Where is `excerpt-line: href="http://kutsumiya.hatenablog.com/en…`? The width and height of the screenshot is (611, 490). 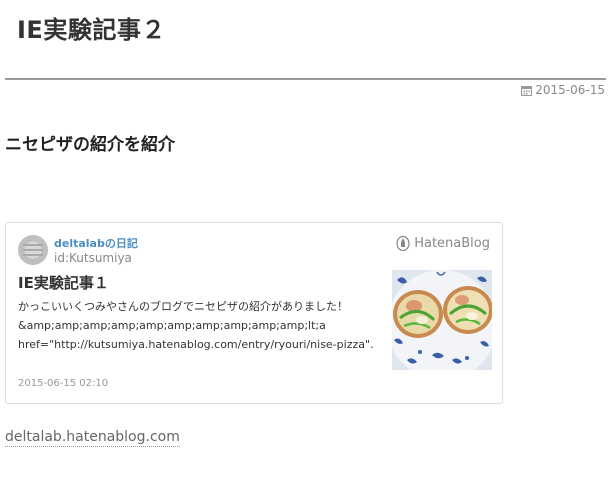
excerpt-line: href="http://kutsumiya.hatenablog.com/en… is located at coordinates (196, 344).